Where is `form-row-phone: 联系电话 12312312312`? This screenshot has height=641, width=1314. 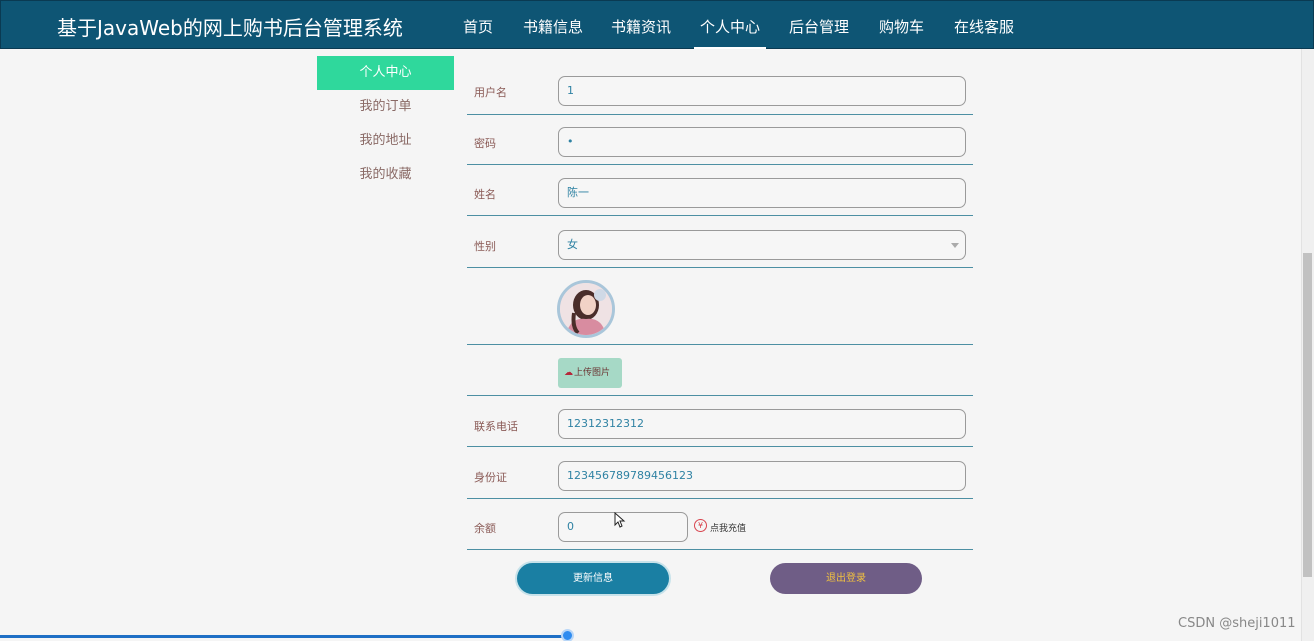 form-row-phone: 联系电话 12312312312 is located at coordinates (720, 421).